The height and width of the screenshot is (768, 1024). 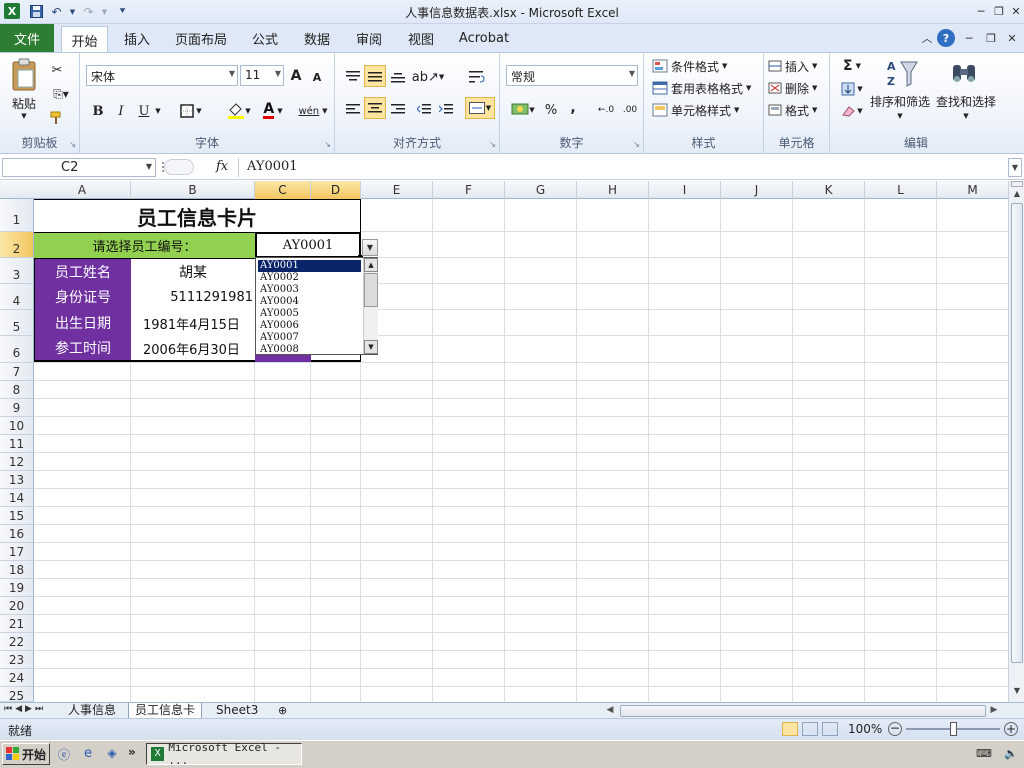 I want to click on expand-formula-bar-icon: ▼, so click(x=1015, y=167).